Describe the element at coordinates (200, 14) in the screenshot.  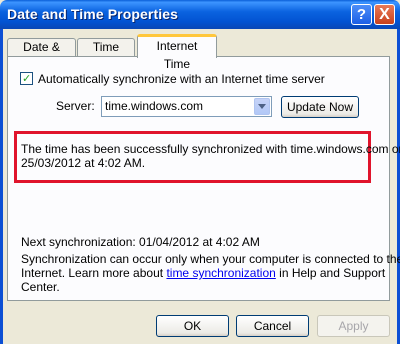
I see `title-bar: Date and Time Properties ? X` at that location.